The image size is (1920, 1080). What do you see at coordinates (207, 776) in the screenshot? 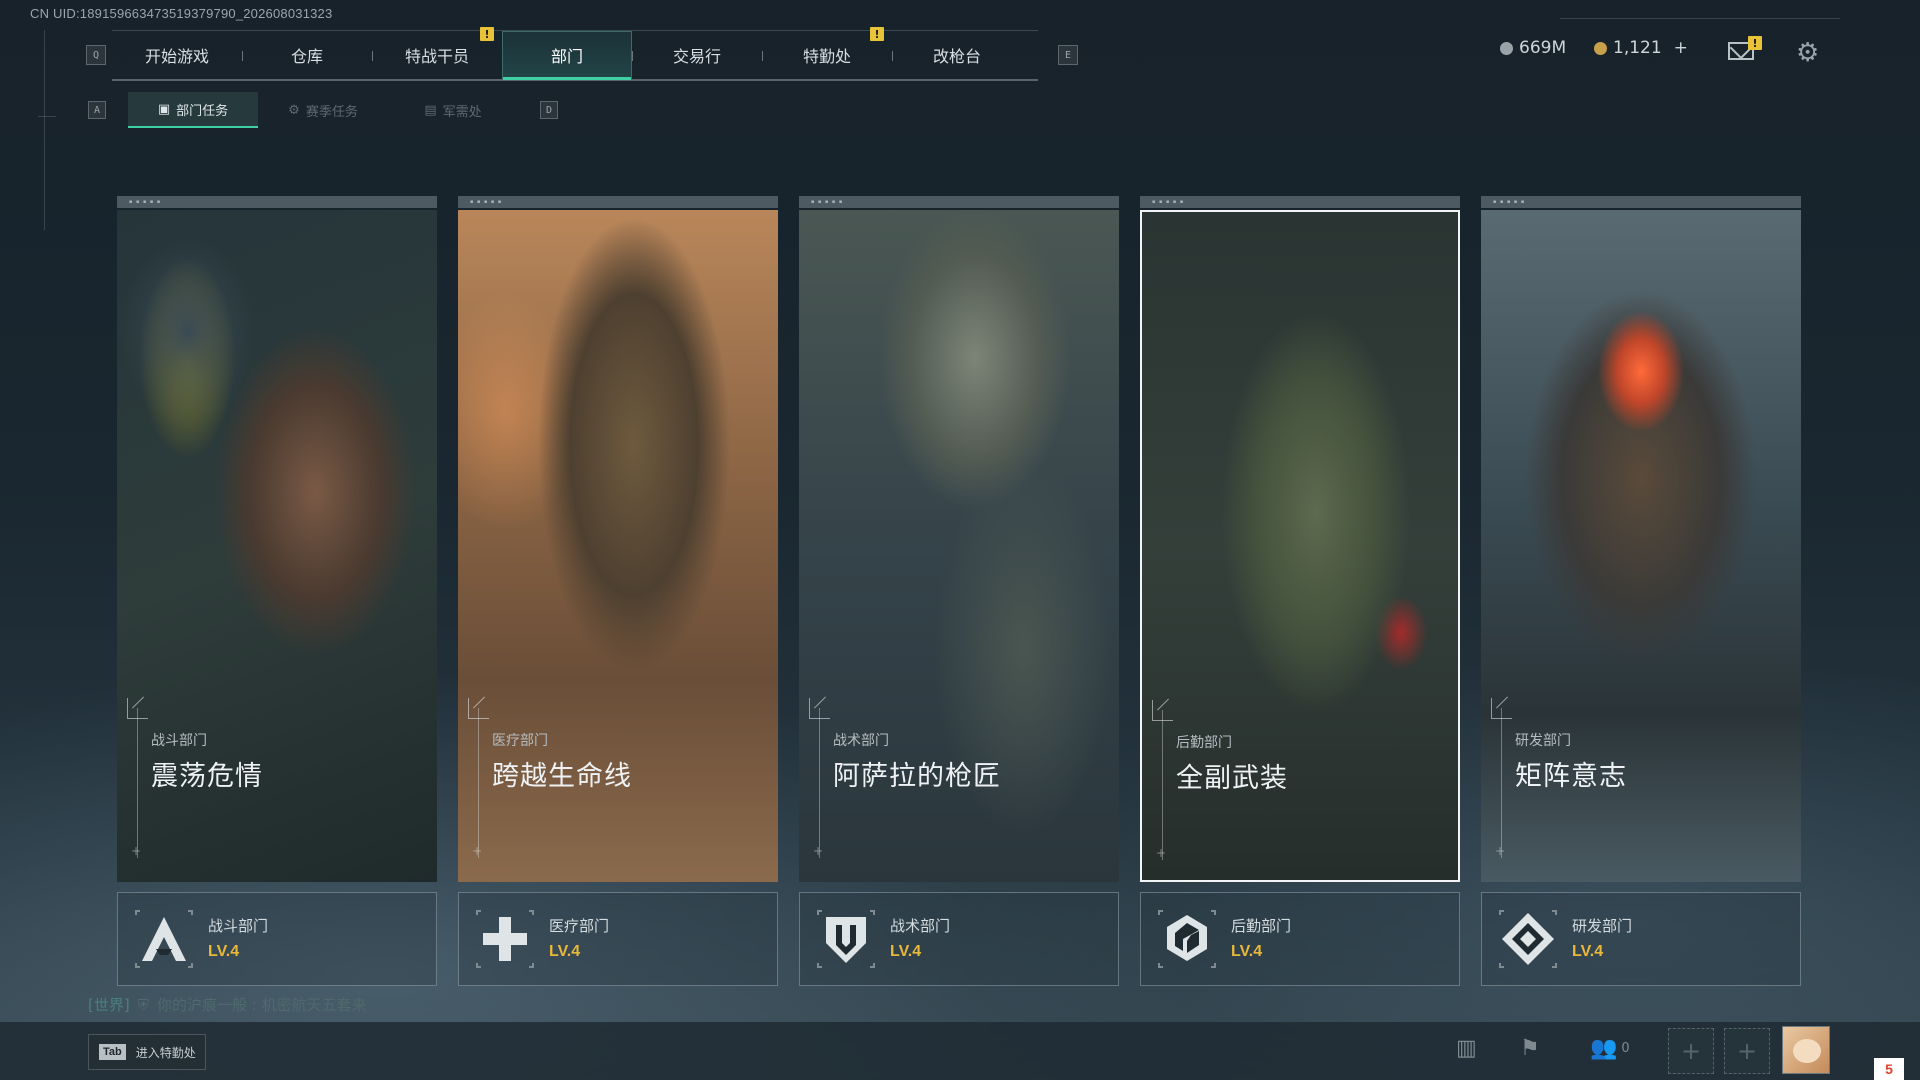
I see `card-title: 震荡危情` at bounding box center [207, 776].